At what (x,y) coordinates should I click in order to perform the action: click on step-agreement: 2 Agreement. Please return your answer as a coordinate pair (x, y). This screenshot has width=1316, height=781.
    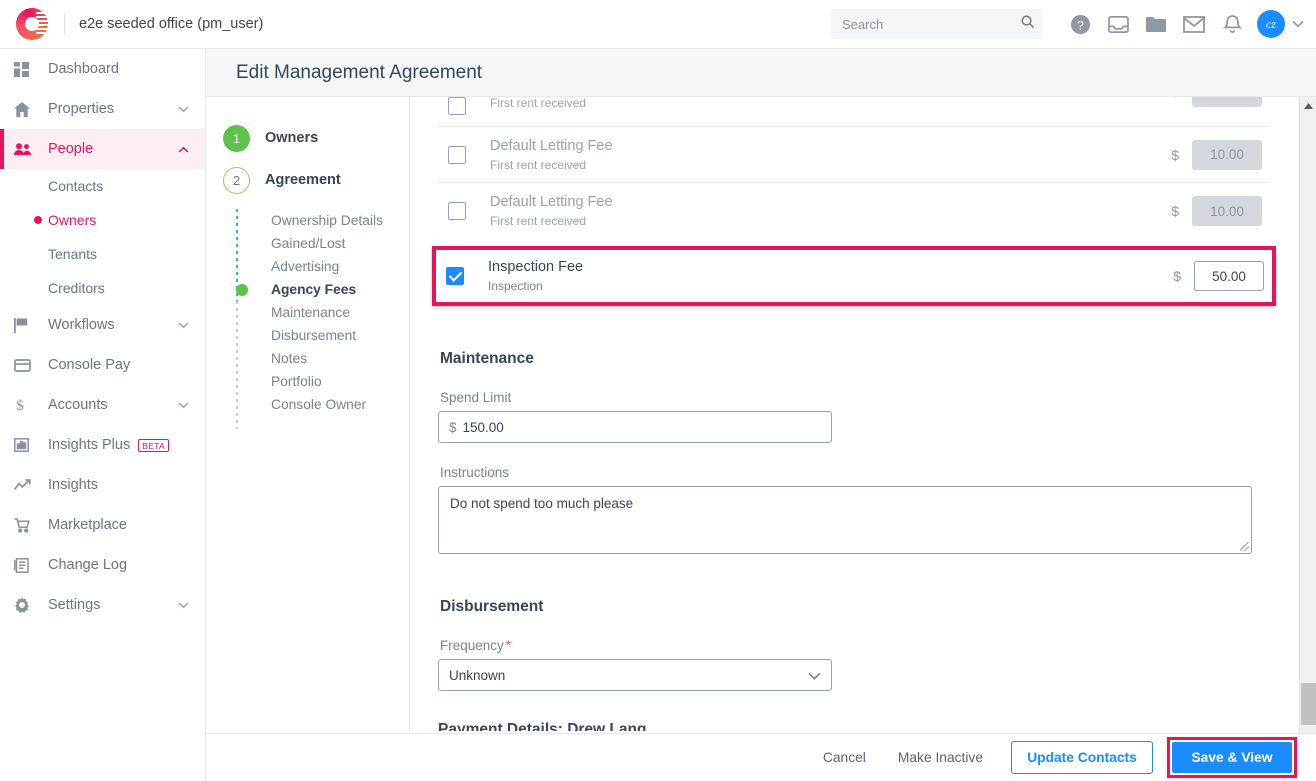
    Looking at the image, I should click on (307, 180).